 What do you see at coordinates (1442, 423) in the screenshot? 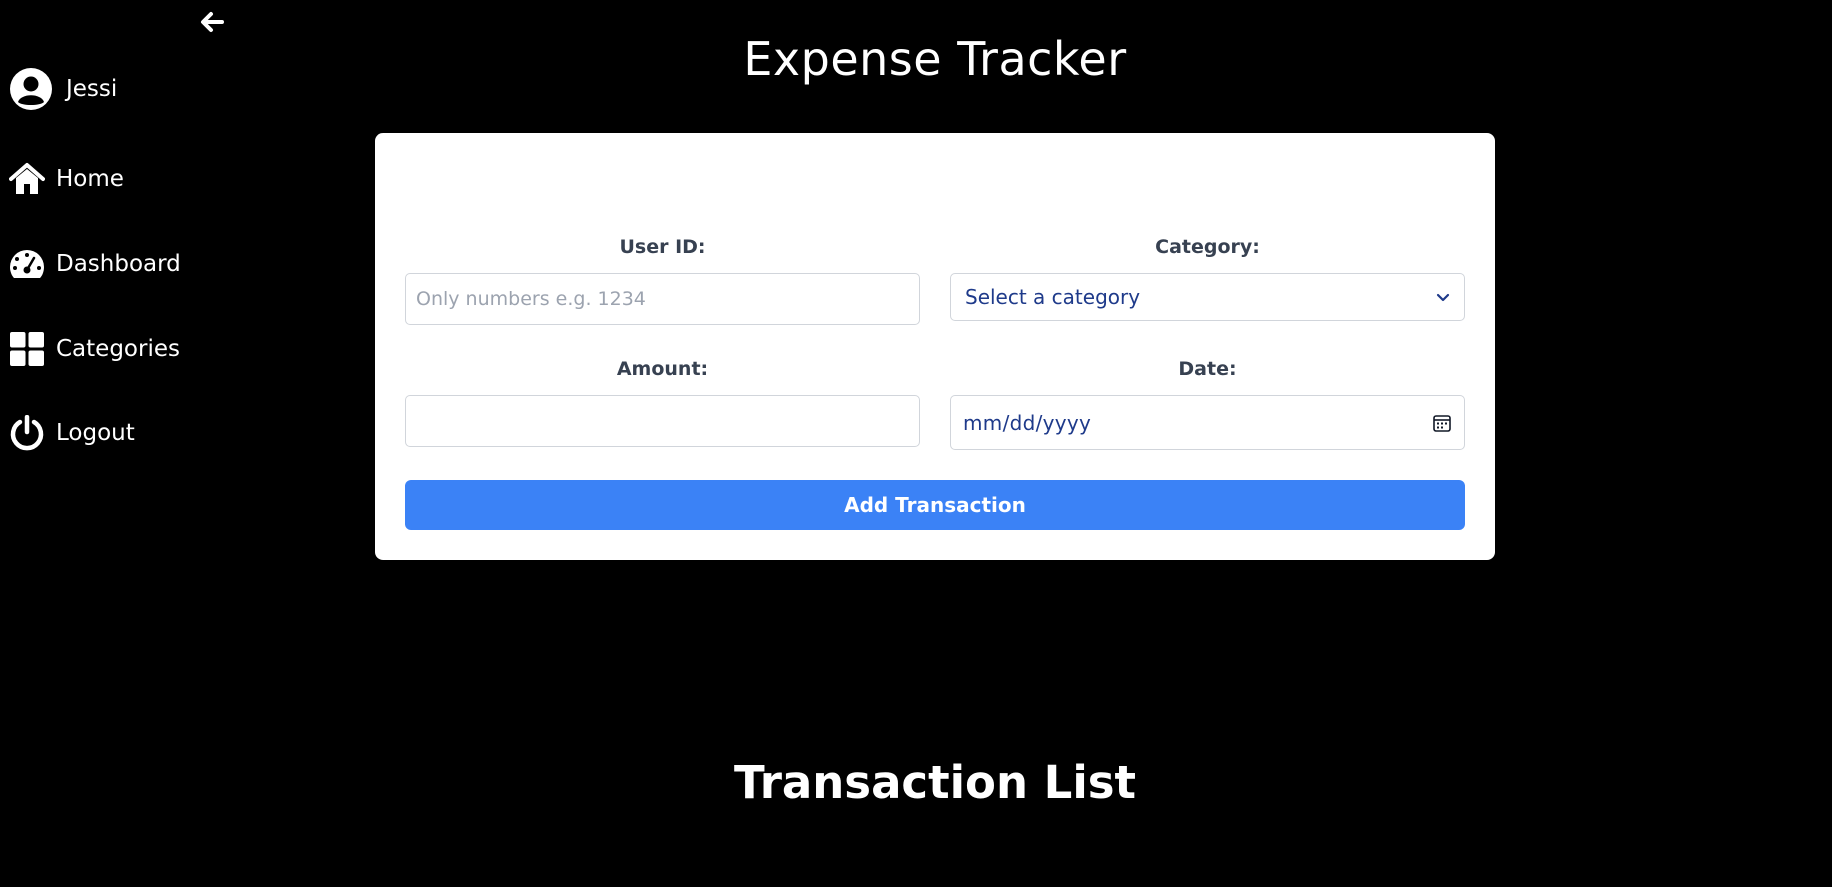
I see `calendar-icon` at bounding box center [1442, 423].